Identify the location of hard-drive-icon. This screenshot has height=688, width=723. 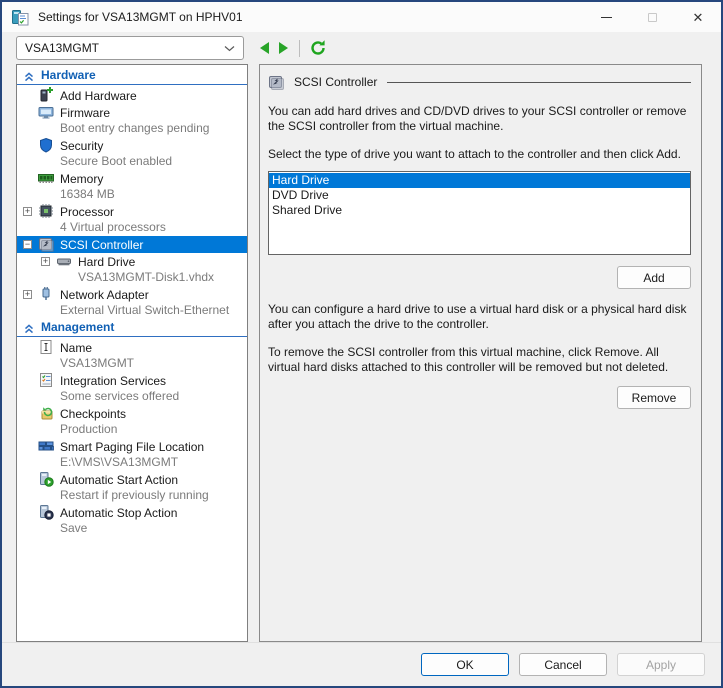
(64, 261).